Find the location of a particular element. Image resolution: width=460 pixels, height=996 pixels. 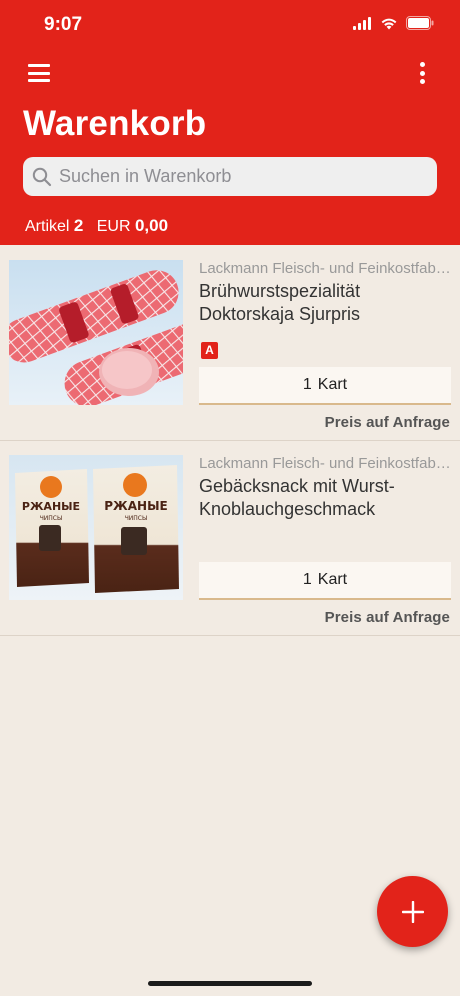

plus-icon is located at coordinates (412, 911).